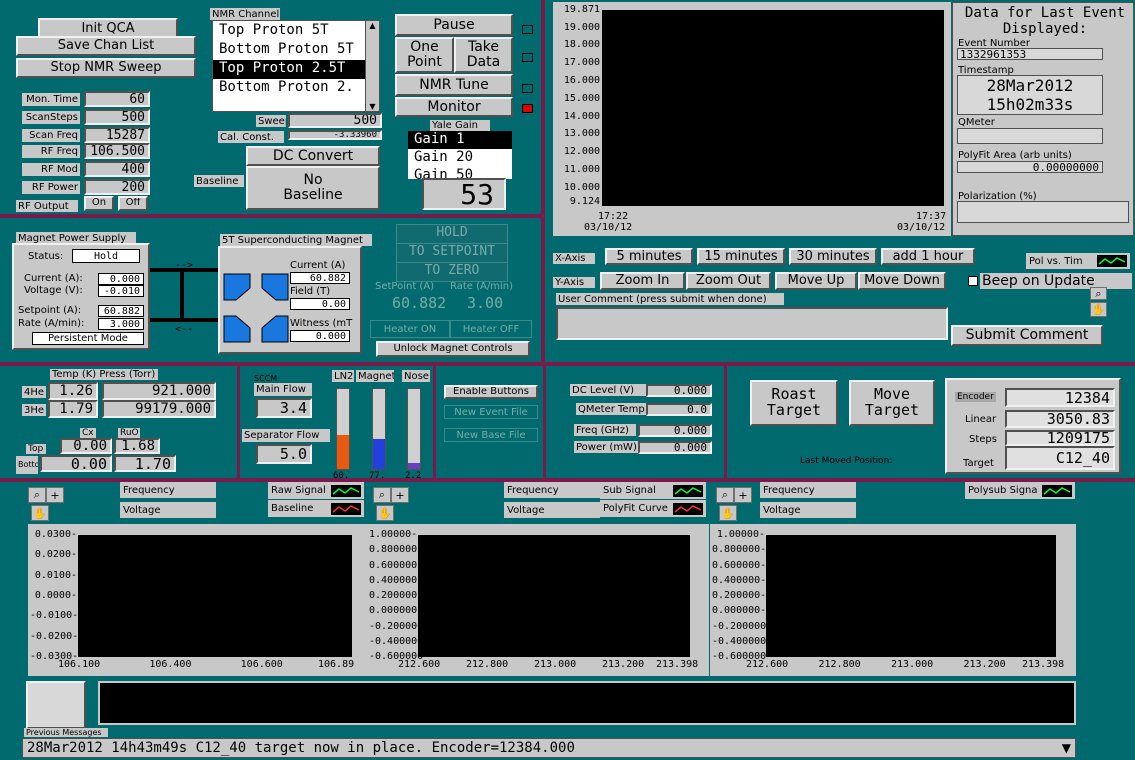 This screenshot has height=760, width=1135. What do you see at coordinates (335, 135) in the screenshot?
I see `cal-const-field: -3.33960` at bounding box center [335, 135].